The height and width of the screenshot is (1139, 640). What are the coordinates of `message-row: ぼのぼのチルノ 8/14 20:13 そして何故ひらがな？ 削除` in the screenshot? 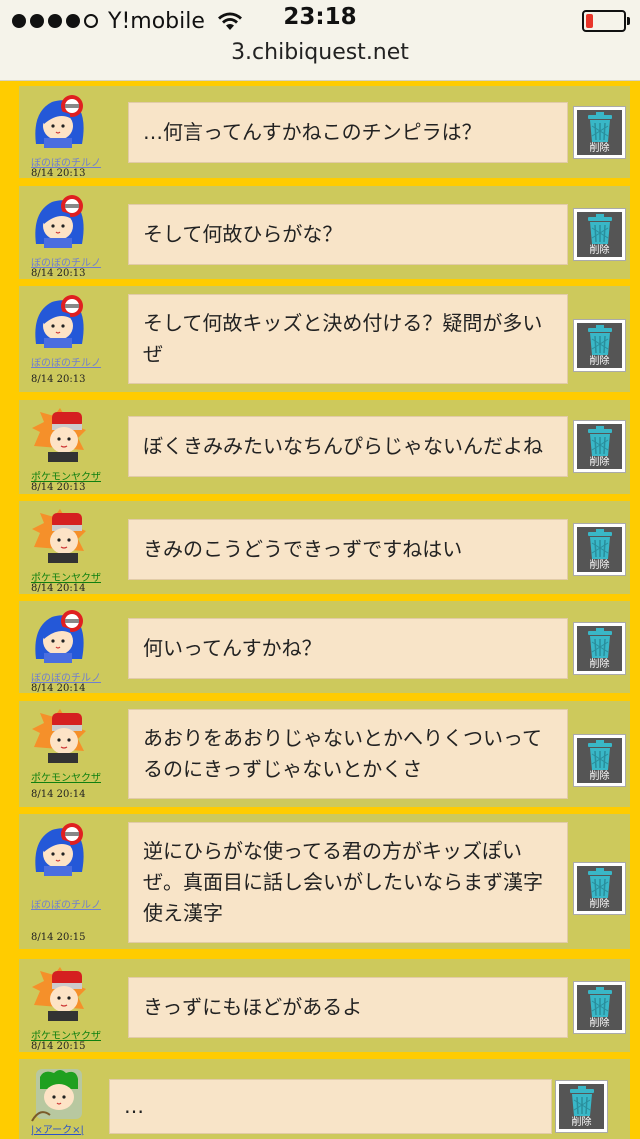 It's located at (324, 232).